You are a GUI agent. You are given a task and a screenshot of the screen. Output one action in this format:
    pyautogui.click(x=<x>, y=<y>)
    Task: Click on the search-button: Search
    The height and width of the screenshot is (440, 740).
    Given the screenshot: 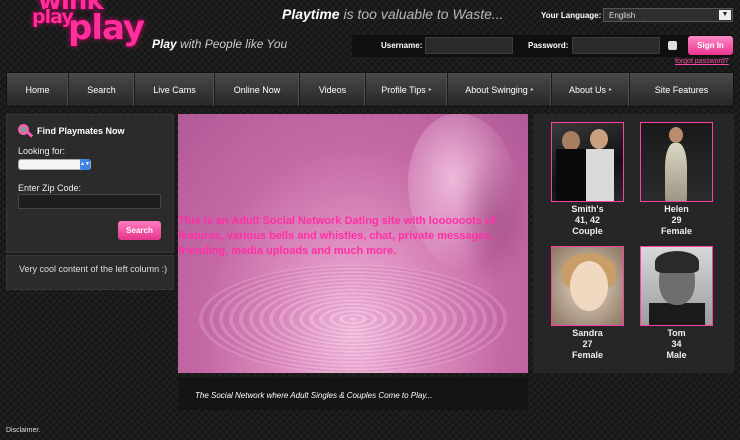 What is the action you would take?
    pyautogui.click(x=139, y=230)
    